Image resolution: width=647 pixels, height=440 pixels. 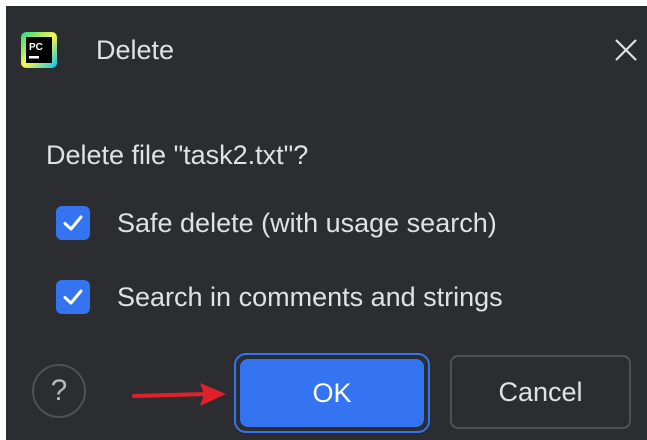 I want to click on cancel-button: Cancel, so click(x=540, y=392).